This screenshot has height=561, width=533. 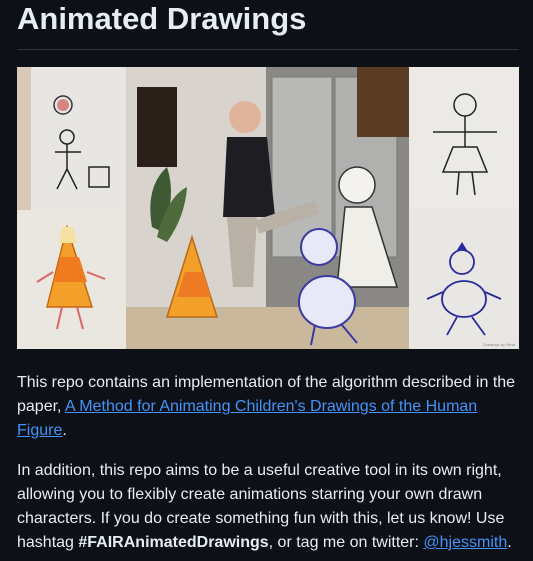 I want to click on title-divider, so click(x=268, y=49).